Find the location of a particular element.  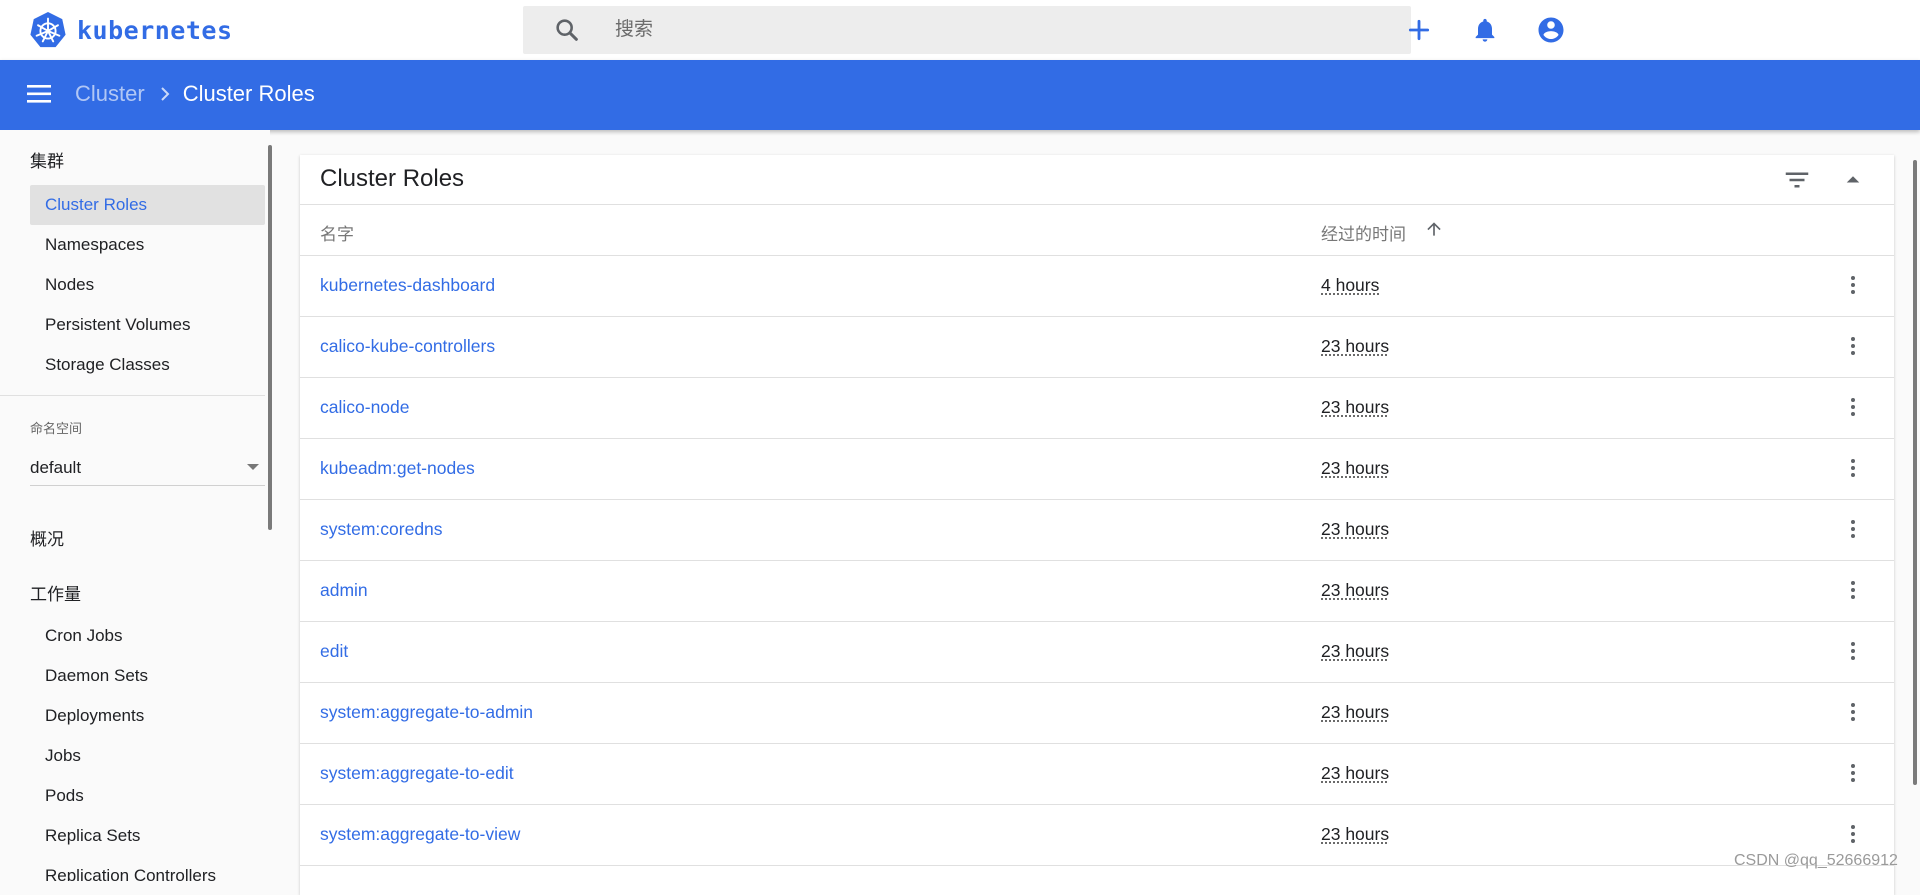

sidebar-item-nodes: Nodes is located at coordinates (147, 285).